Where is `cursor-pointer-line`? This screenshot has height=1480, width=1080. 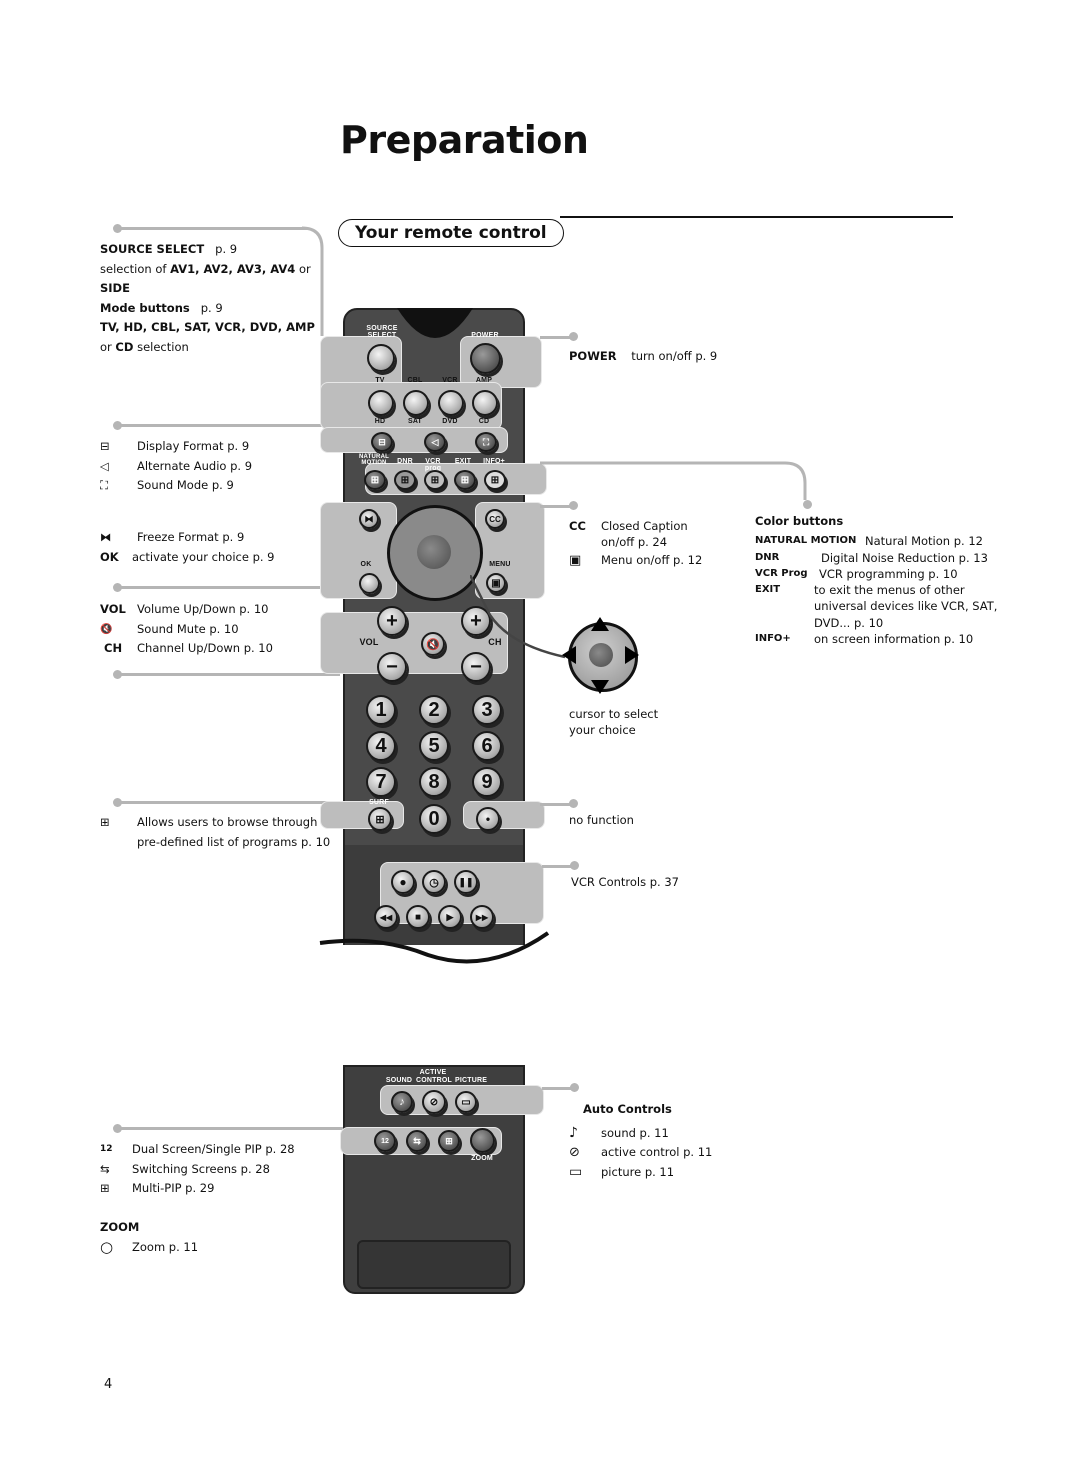
cursor-pointer-line is located at coordinates (518, 617).